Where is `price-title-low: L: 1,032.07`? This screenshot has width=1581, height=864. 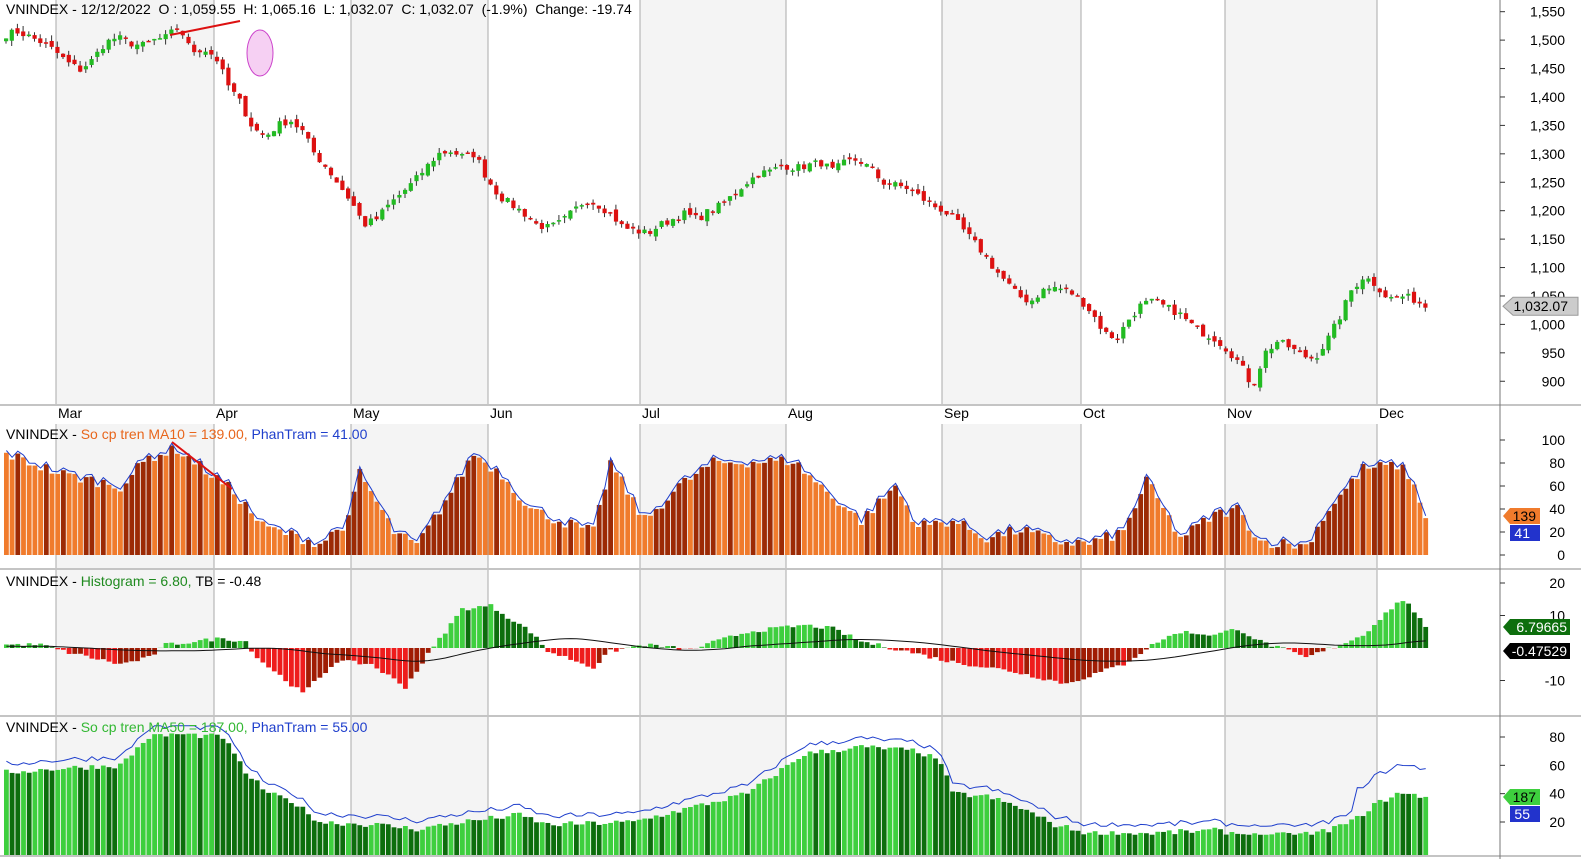 price-title-low: L: 1,032.07 is located at coordinates (359, 9).